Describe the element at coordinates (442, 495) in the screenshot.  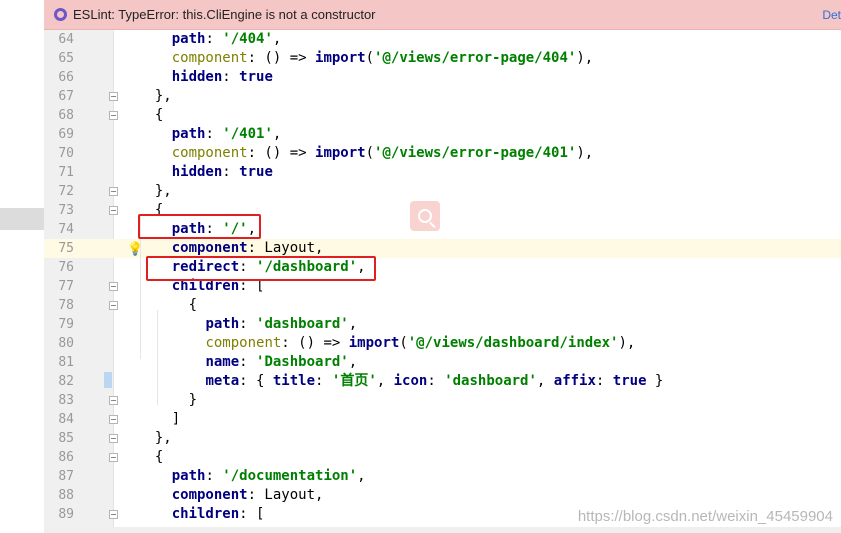
I see `code-line: 88 component: Layout,` at that location.